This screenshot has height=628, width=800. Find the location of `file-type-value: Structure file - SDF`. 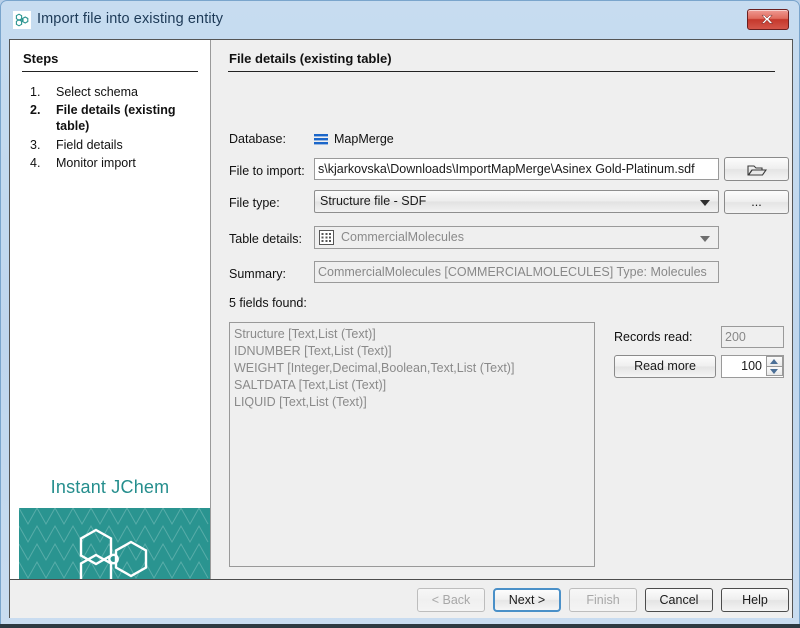

file-type-value: Structure file - SDF is located at coordinates (373, 201).